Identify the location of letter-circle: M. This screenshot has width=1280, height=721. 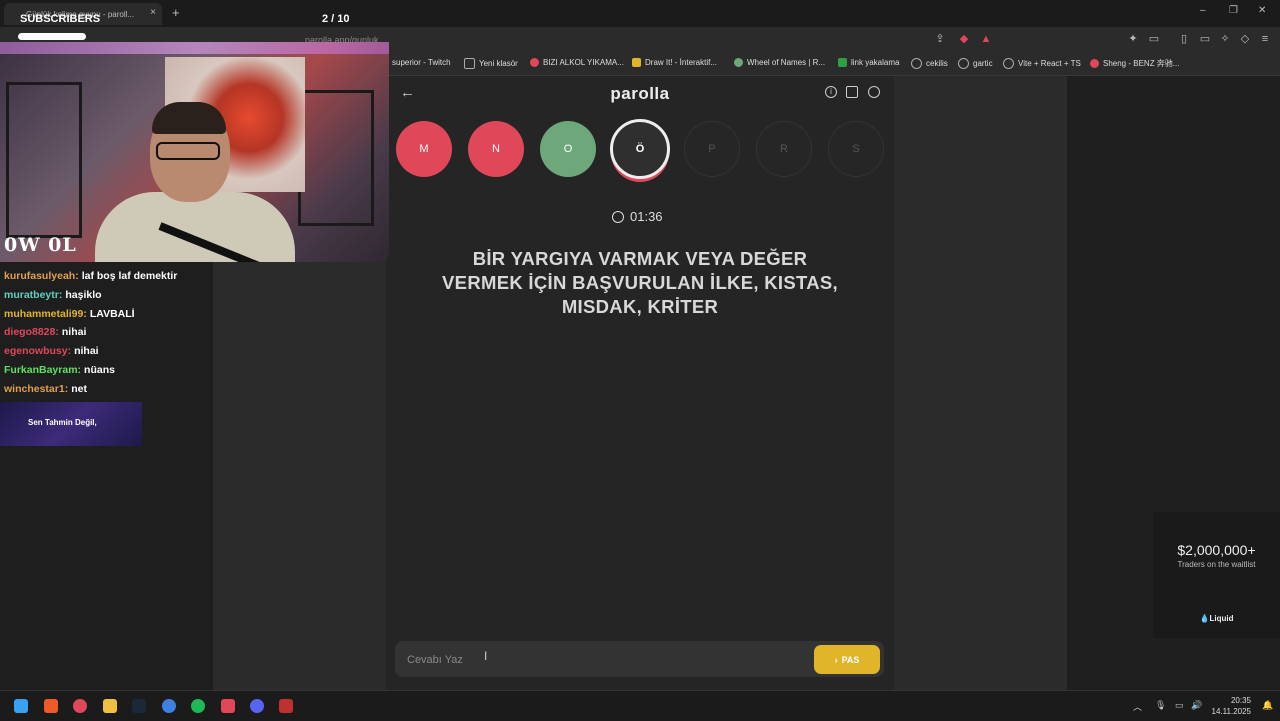
(424, 149).